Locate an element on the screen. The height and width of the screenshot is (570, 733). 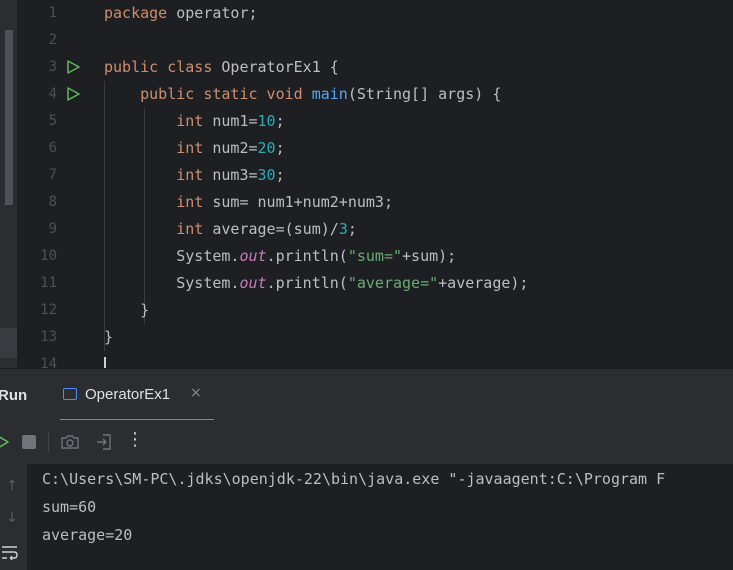
code-token: num2= is located at coordinates (230, 148).